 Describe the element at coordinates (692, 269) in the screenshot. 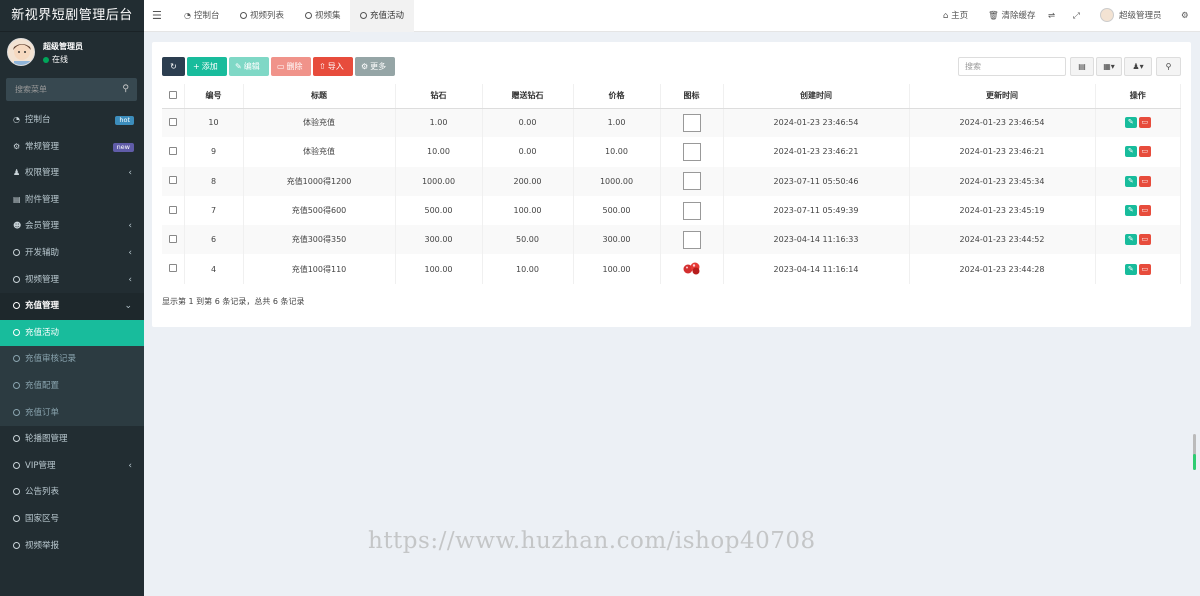

I see `red-gems-icon` at that location.